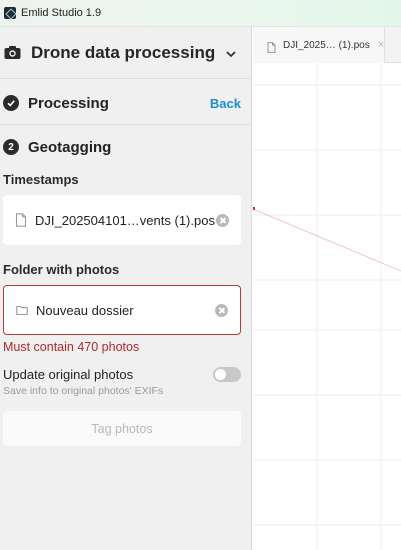 The image size is (401, 550). What do you see at coordinates (22, 310) in the screenshot?
I see `folder-icon` at bounding box center [22, 310].